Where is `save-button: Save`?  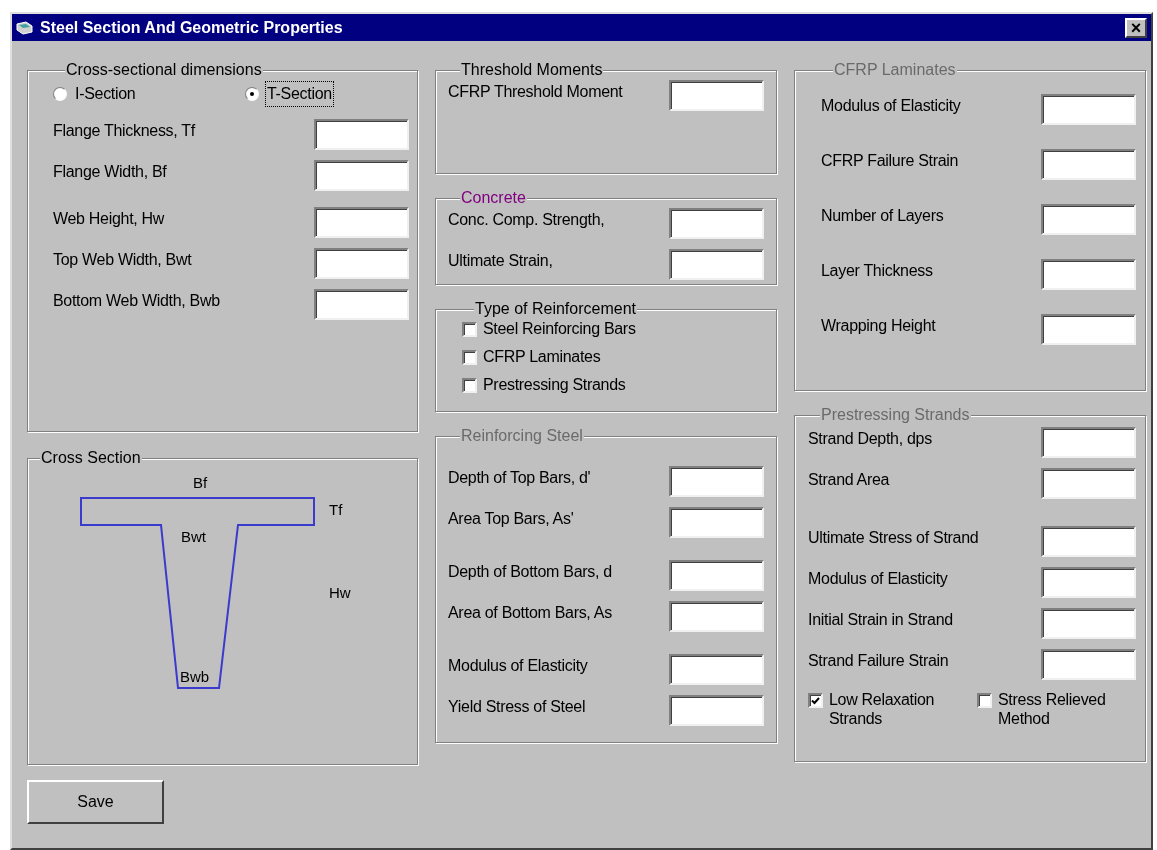 save-button: Save is located at coordinates (95, 802).